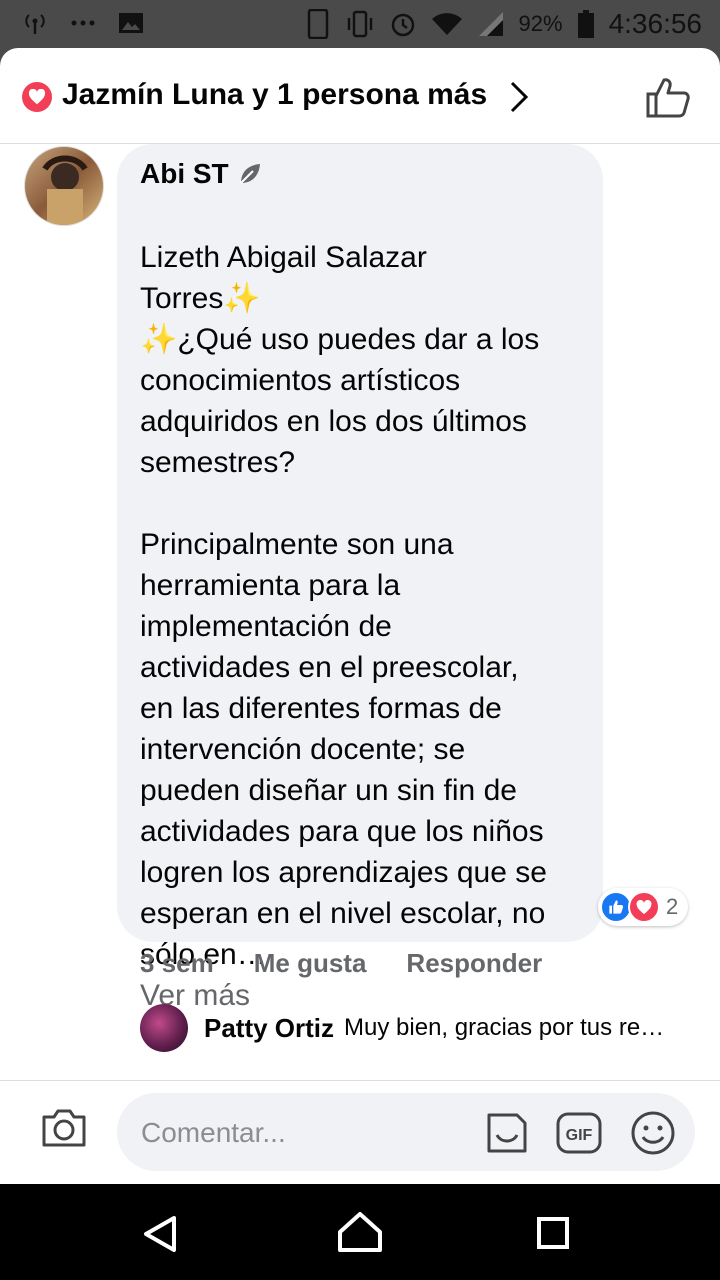 Image resolution: width=720 pixels, height=1280 pixels. I want to click on alarm-icon, so click(402, 25).